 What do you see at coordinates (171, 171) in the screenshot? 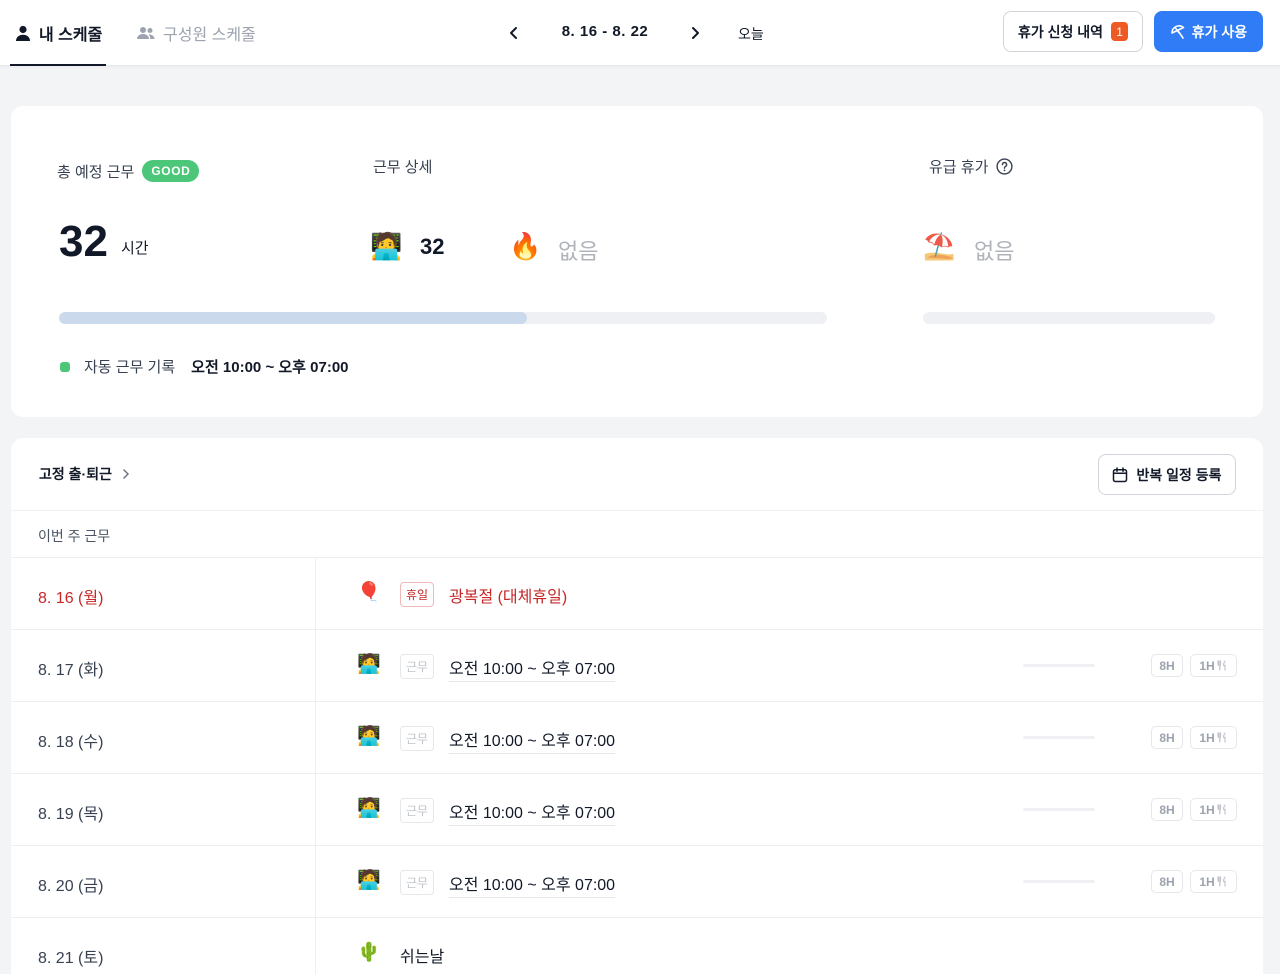
I see `status-badge: GOOD` at bounding box center [171, 171].